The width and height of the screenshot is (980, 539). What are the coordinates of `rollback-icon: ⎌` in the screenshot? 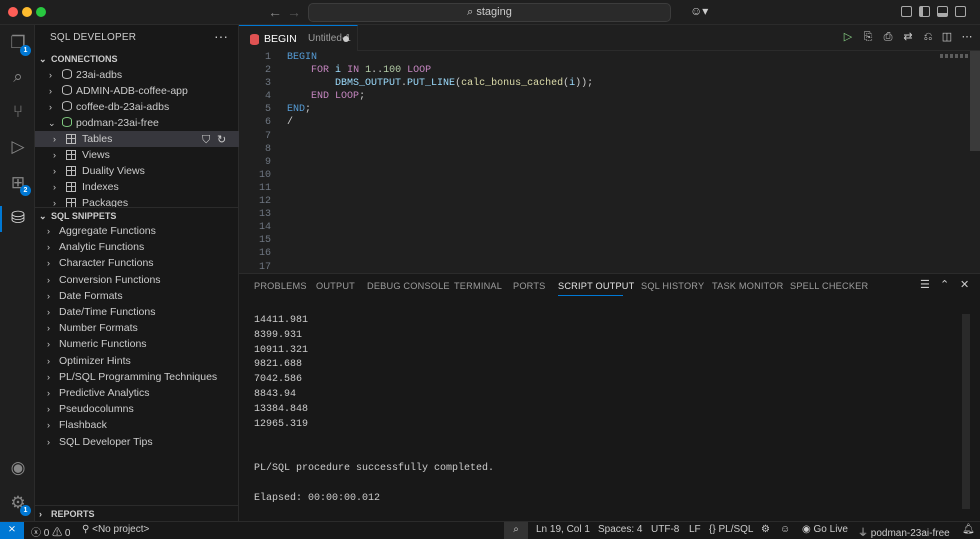 It's located at (928, 37).